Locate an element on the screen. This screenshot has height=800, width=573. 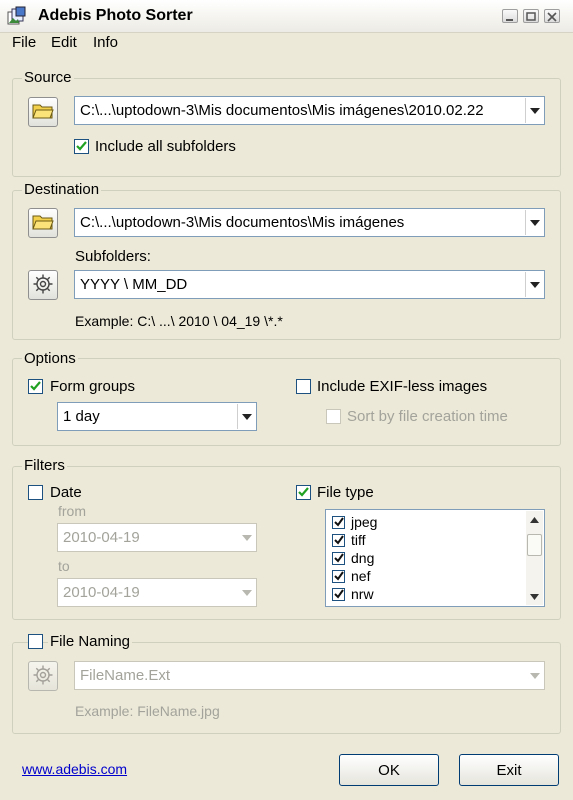
date-filter-label: Date is located at coordinates (66, 492).